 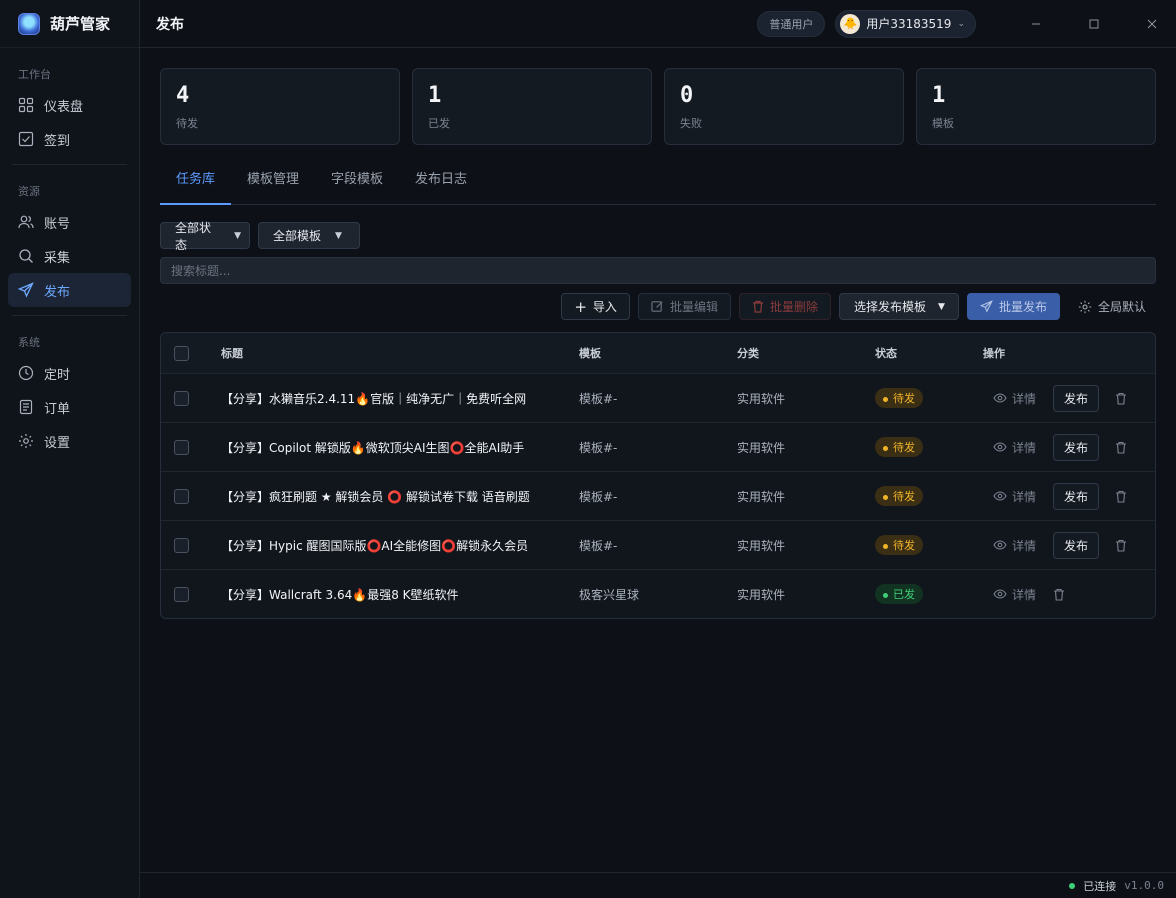 I want to click on dashboard-icon, so click(x=26, y=105).